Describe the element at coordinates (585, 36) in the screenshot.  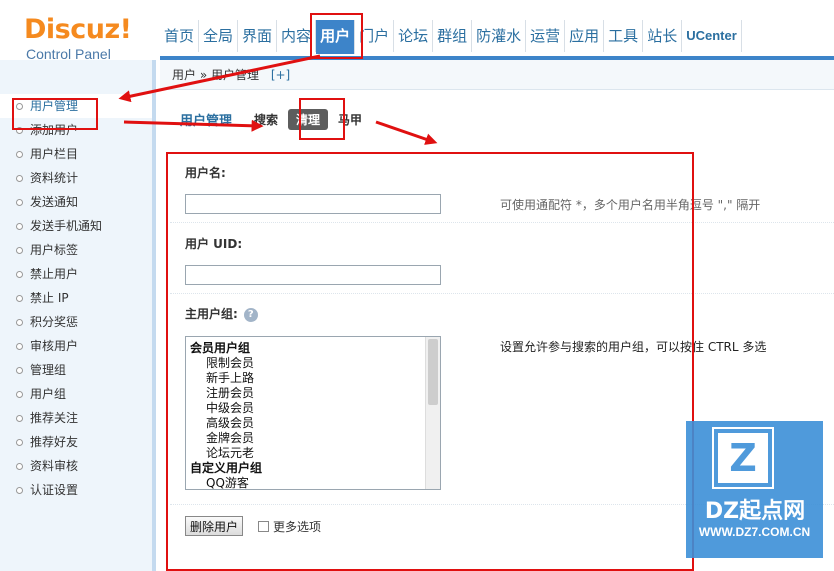
I see `nav-tab-10: 应用` at that location.